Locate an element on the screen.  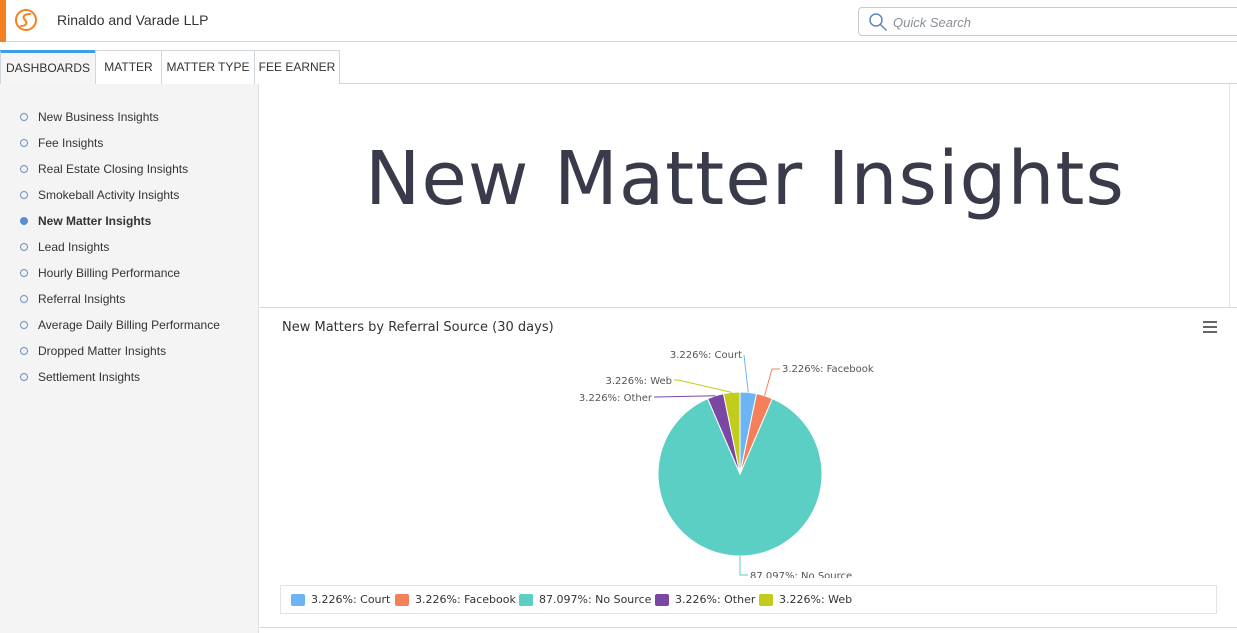
sidebar-item-label: Settlement Insights is located at coordinates (89, 377).